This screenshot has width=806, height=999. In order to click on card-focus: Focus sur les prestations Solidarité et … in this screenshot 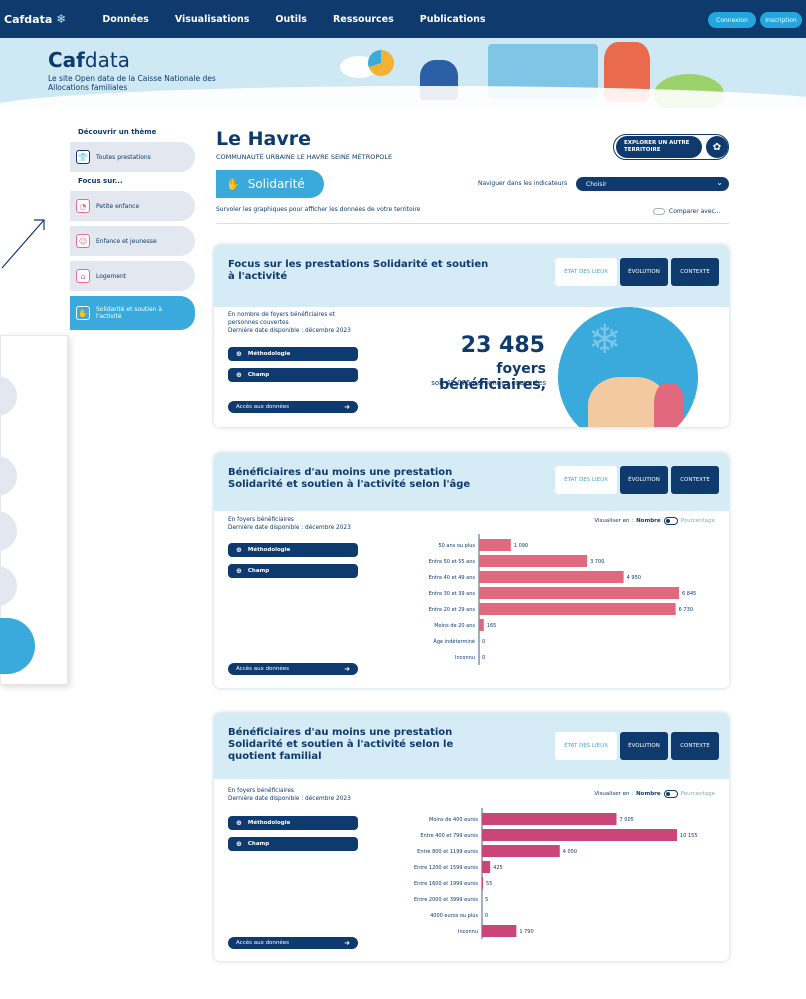, I will do `click(471, 336)`.